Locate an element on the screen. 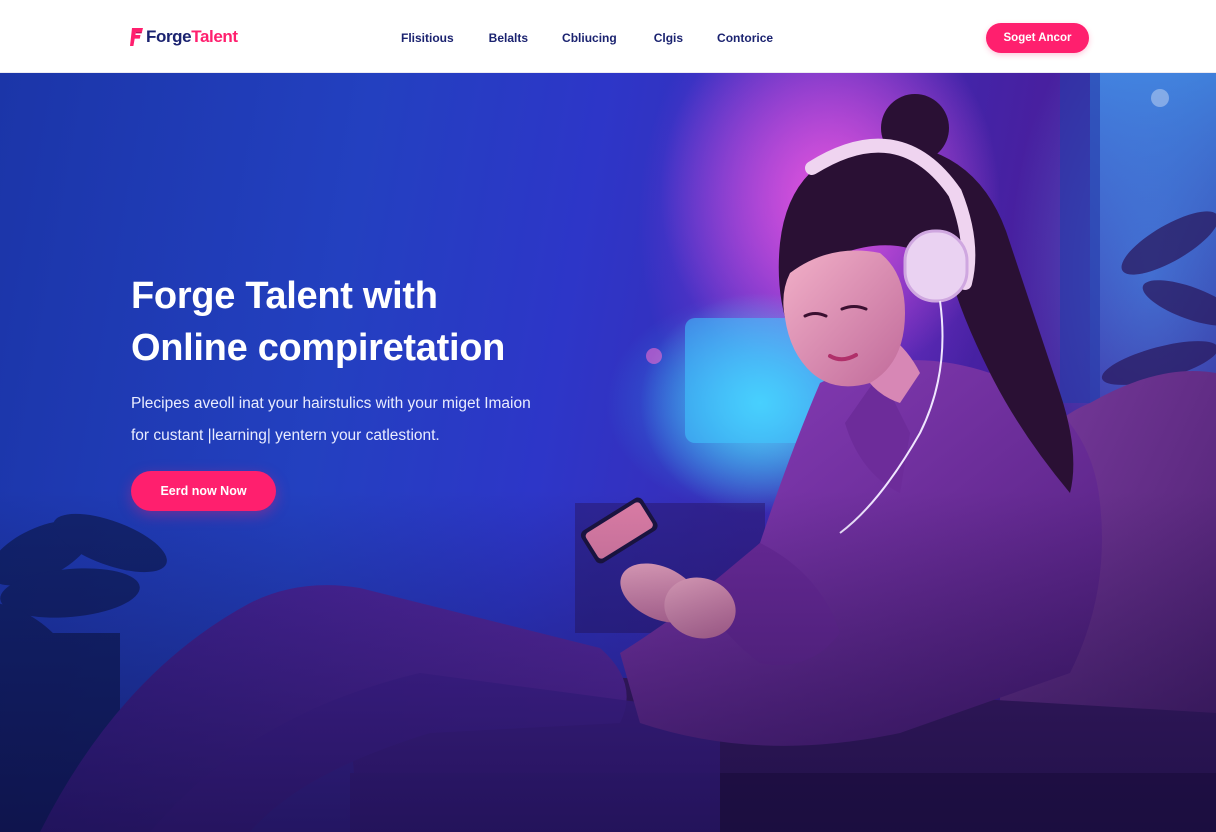 The height and width of the screenshot is (832, 1216). brand-logo: ForgeTalent is located at coordinates (184, 37).